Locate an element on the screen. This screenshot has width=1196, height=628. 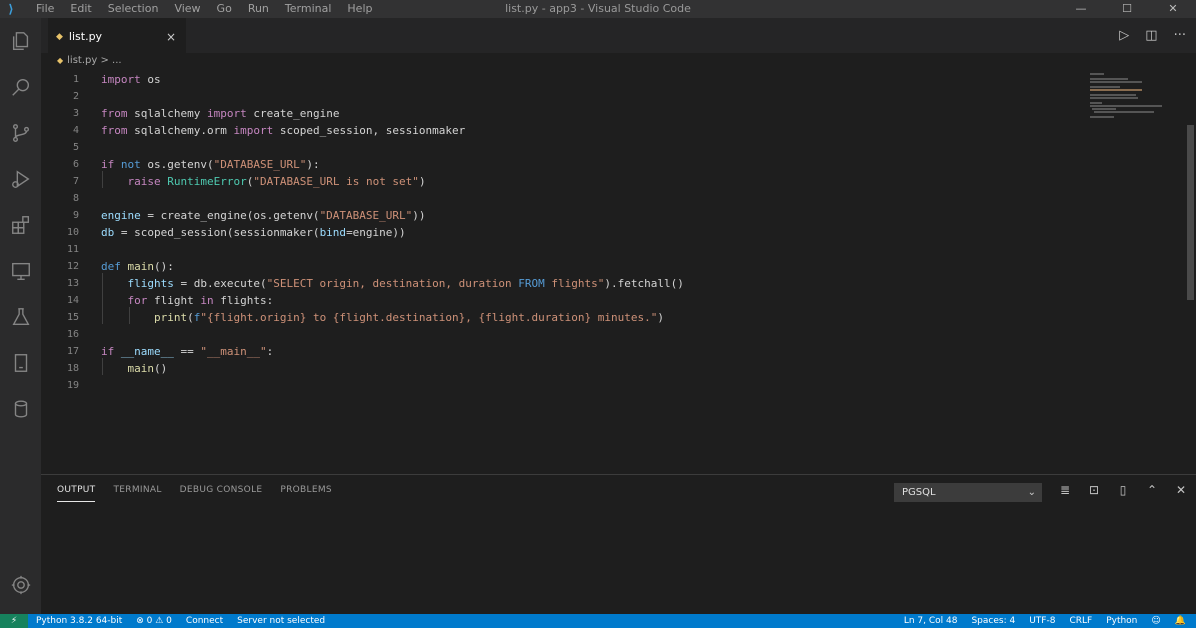
editor-scrollbar is located at coordinates (1191, 271).